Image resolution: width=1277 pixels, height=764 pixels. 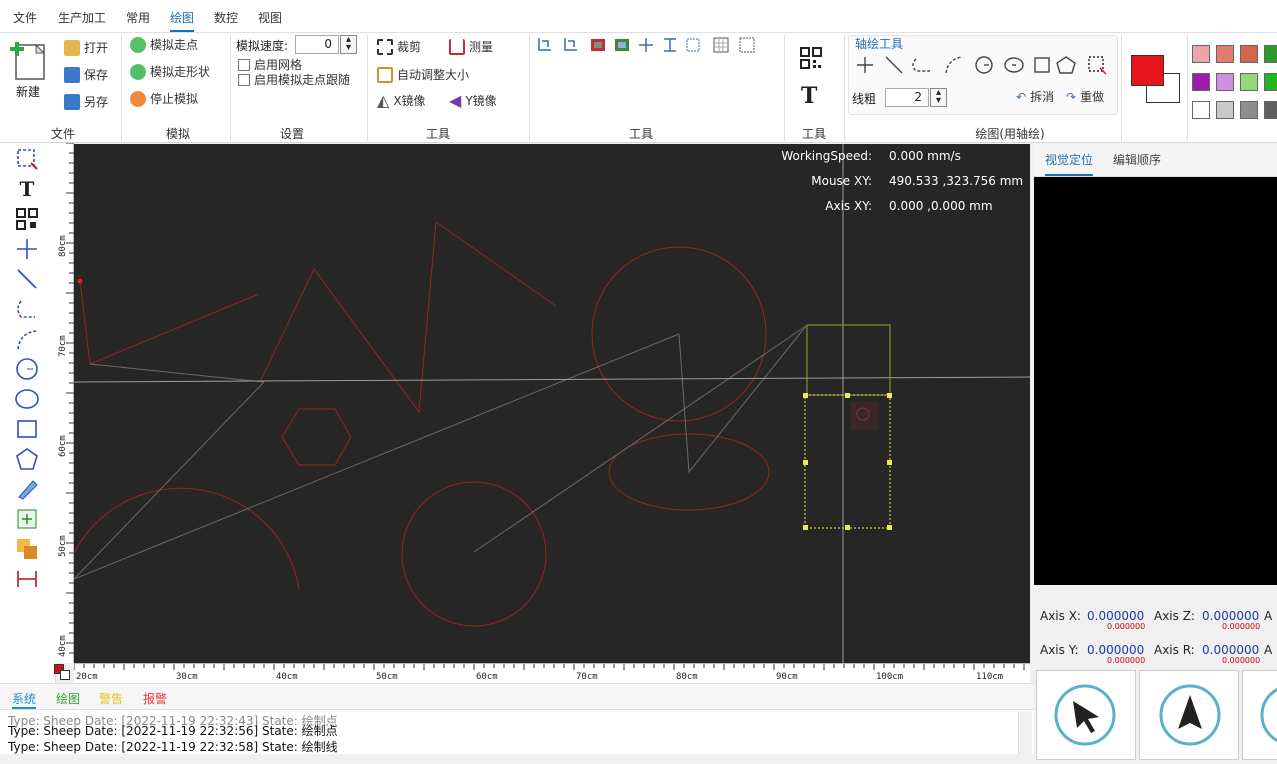 What do you see at coordinates (1116, 616) in the screenshot?
I see `axis-x-value: 0.000000` at bounding box center [1116, 616].